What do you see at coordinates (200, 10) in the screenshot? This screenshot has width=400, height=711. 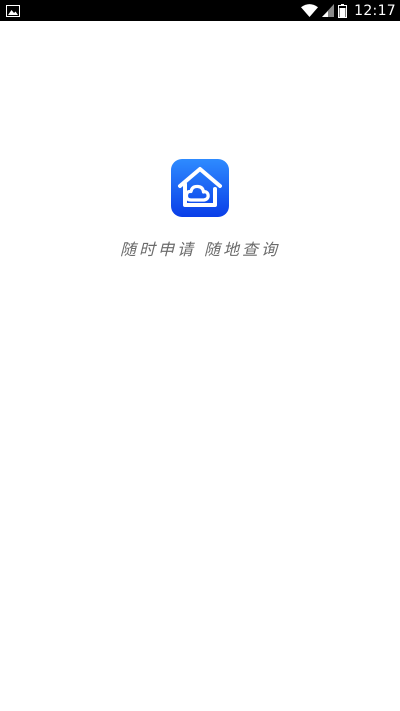 I see `status-bar: 12:17` at bounding box center [200, 10].